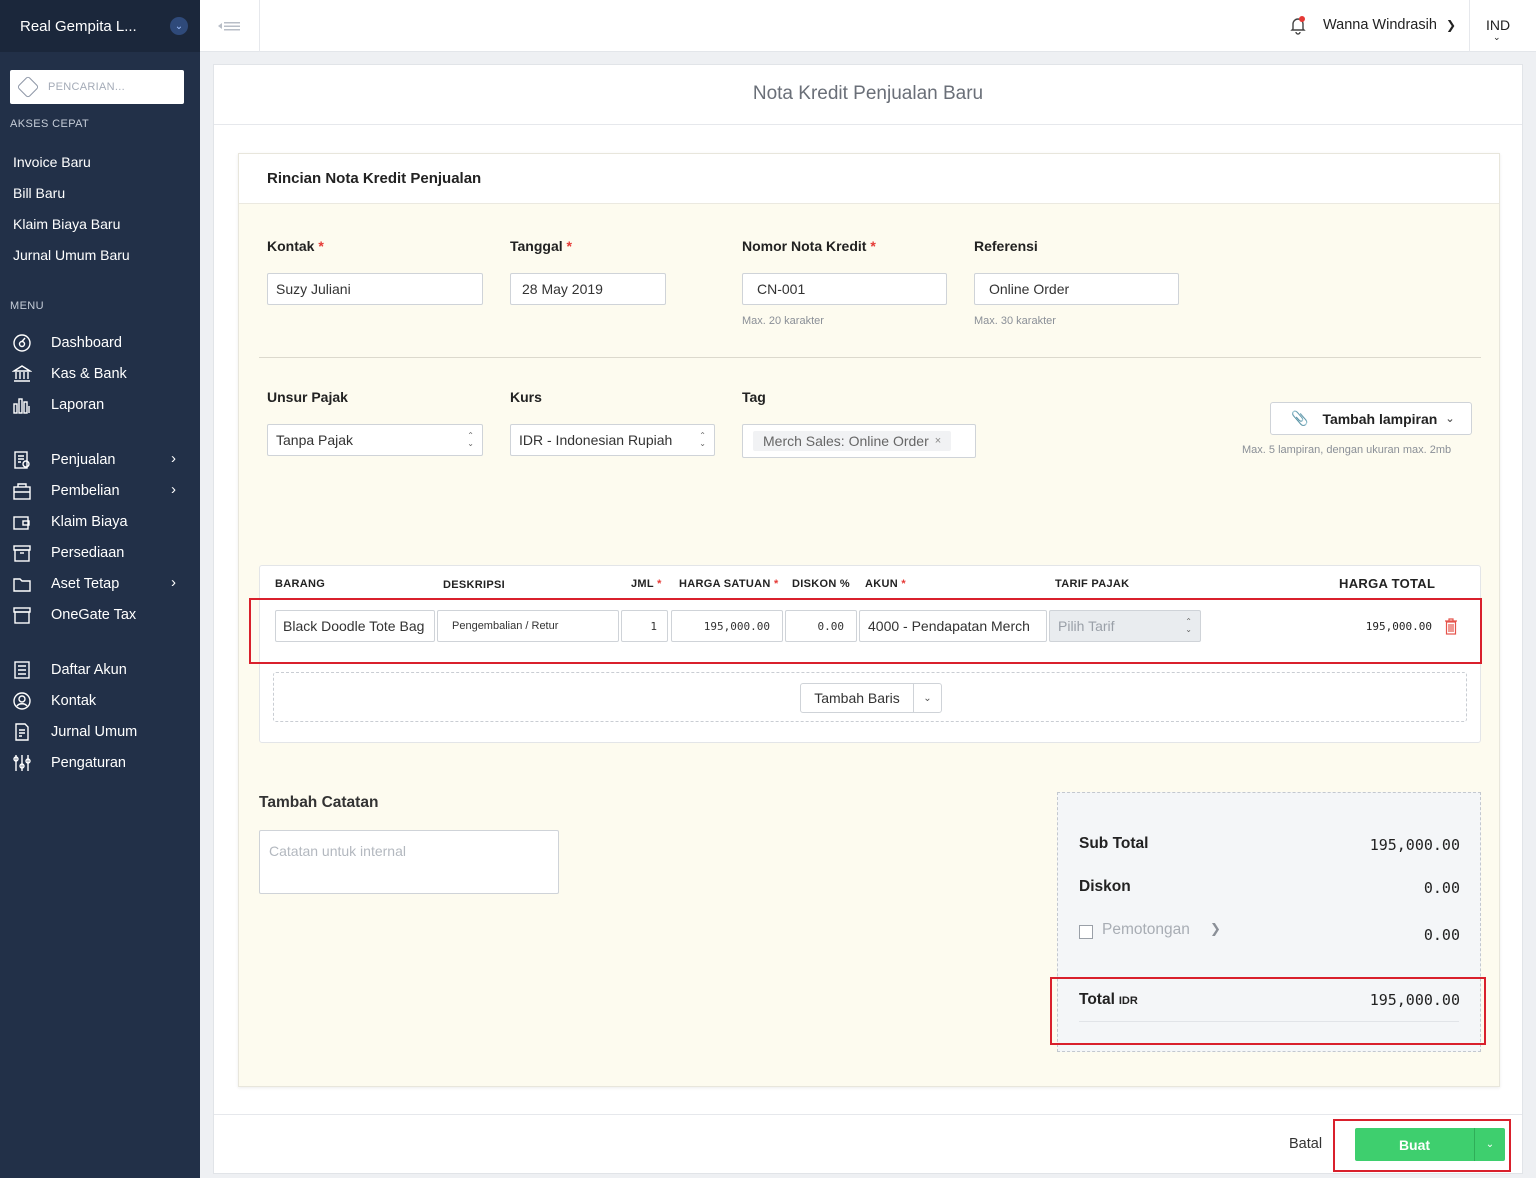 This screenshot has width=1536, height=1178. What do you see at coordinates (66, 224) in the screenshot?
I see `quick-link-expense: Klaim Biaya Baru` at bounding box center [66, 224].